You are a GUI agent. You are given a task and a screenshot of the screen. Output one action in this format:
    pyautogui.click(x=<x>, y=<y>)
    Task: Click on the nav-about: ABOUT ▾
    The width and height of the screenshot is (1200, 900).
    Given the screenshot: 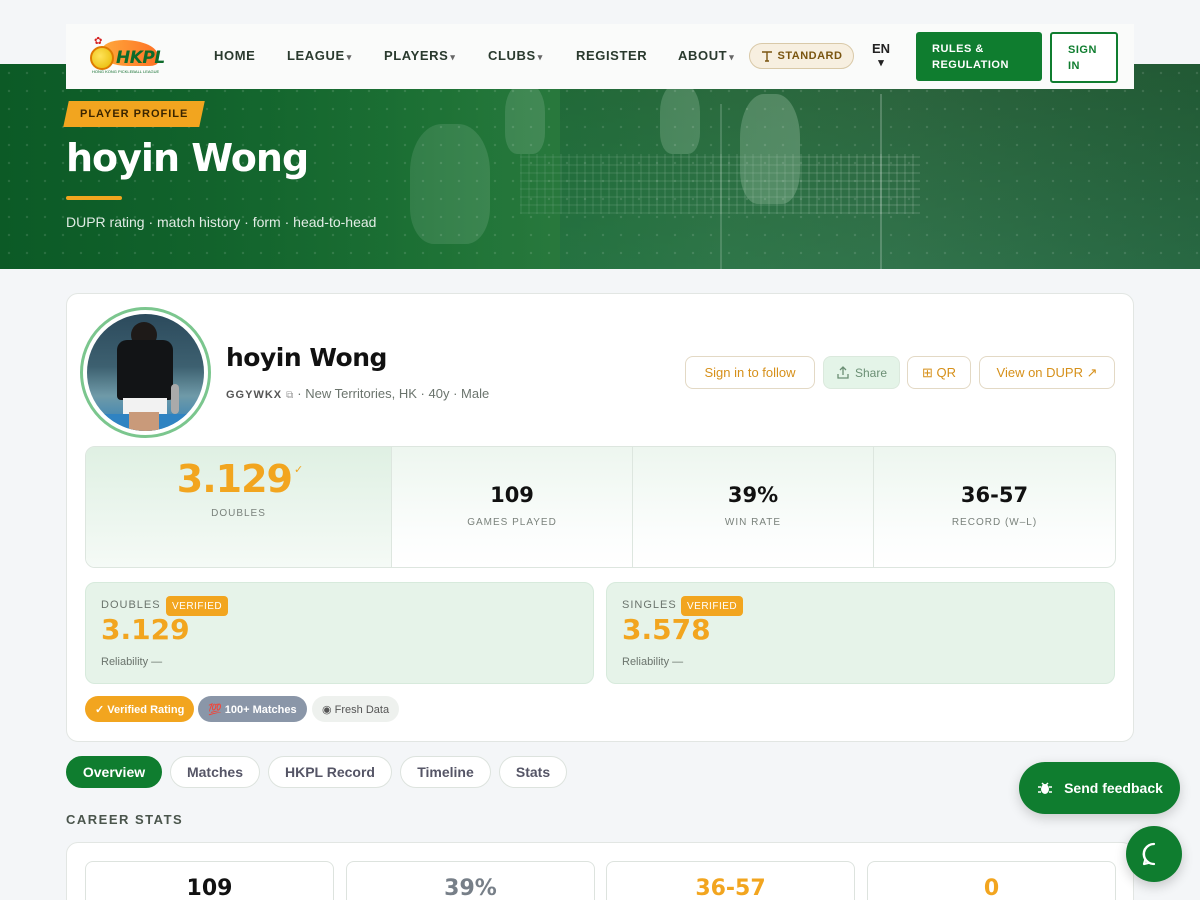 What is the action you would take?
    pyautogui.click(x=706, y=55)
    